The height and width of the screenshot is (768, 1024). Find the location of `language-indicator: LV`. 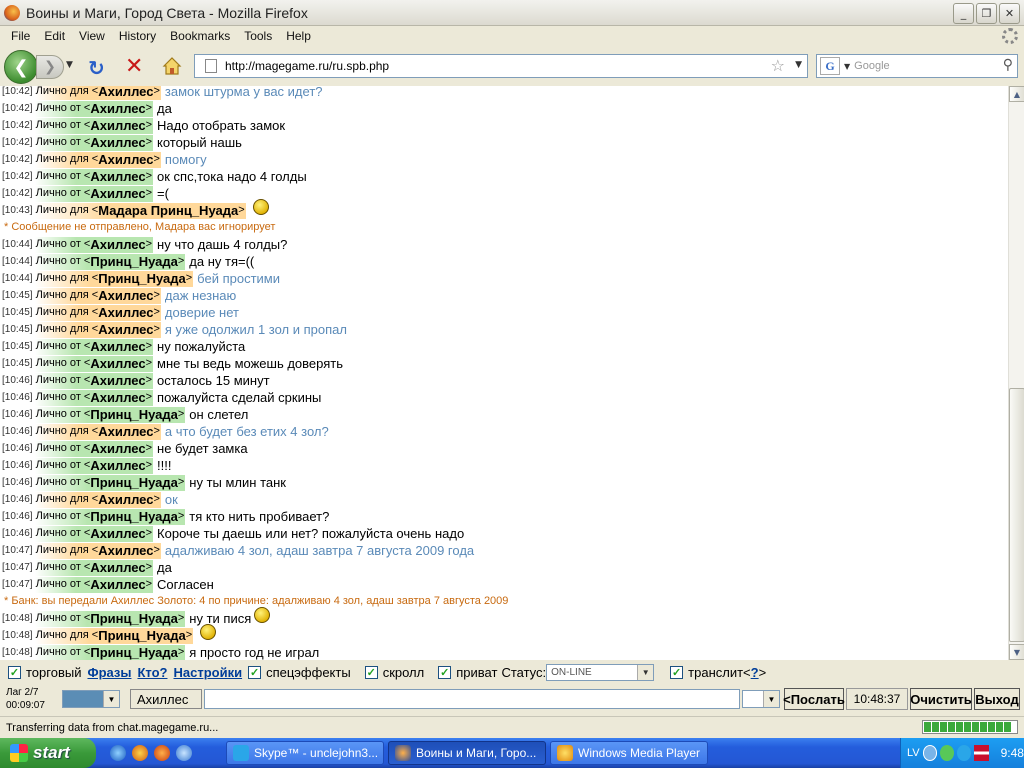

language-indicator: LV is located at coordinates (913, 753).